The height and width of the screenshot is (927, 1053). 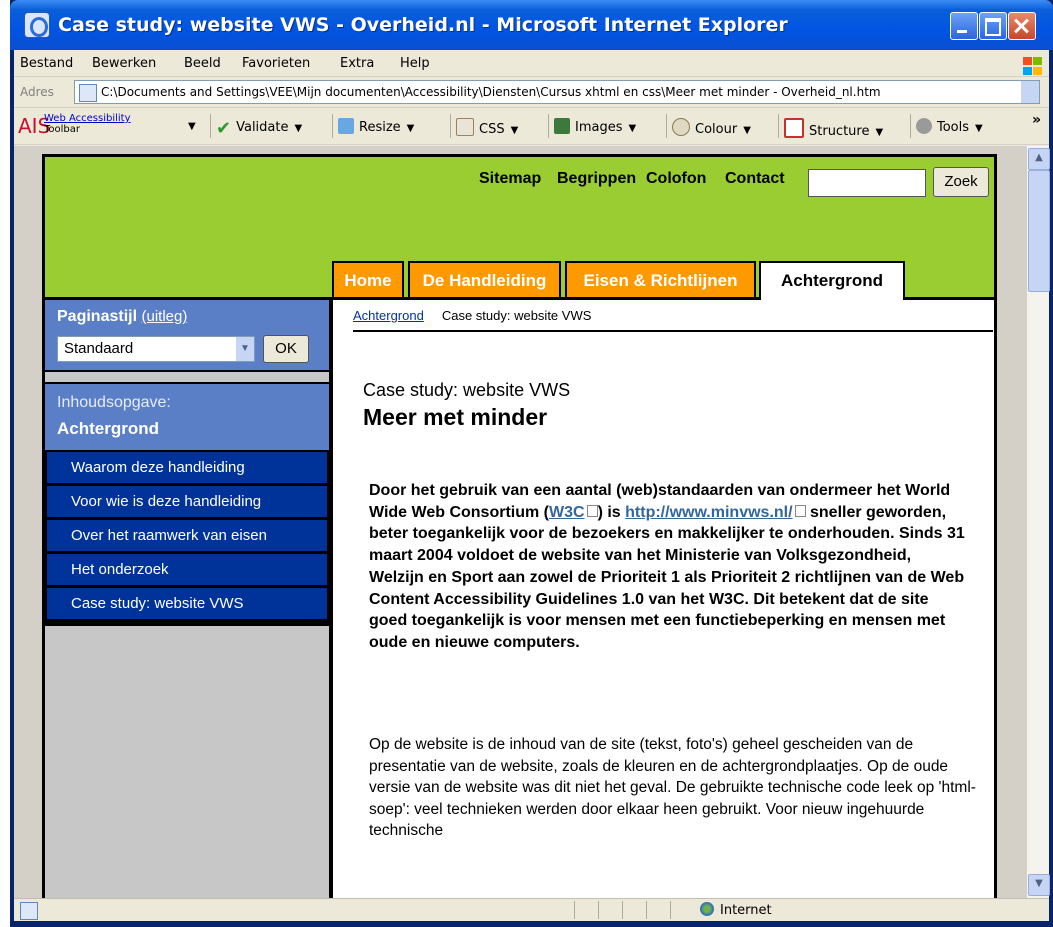 What do you see at coordinates (567, 512) in the screenshot?
I see `link-w3c: W3C` at bounding box center [567, 512].